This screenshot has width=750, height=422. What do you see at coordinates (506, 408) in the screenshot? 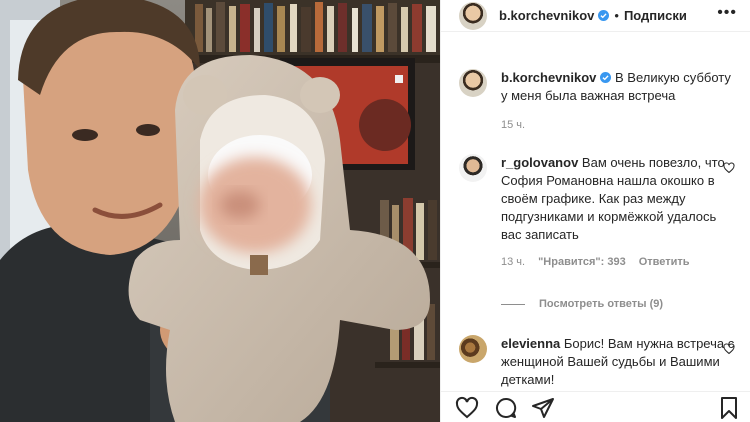
I see `comment-bubble-icon` at bounding box center [506, 408].